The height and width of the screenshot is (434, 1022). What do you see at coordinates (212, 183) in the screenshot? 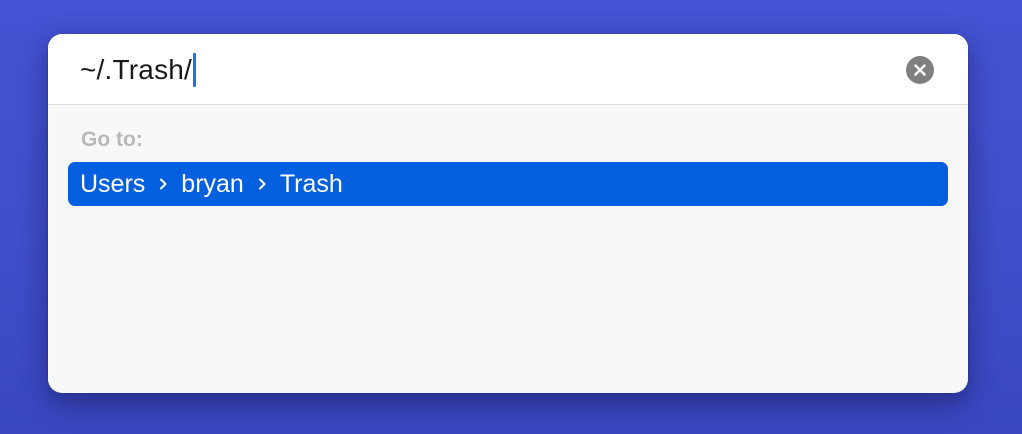
I see `path-segment-bryan: bryan` at bounding box center [212, 183].